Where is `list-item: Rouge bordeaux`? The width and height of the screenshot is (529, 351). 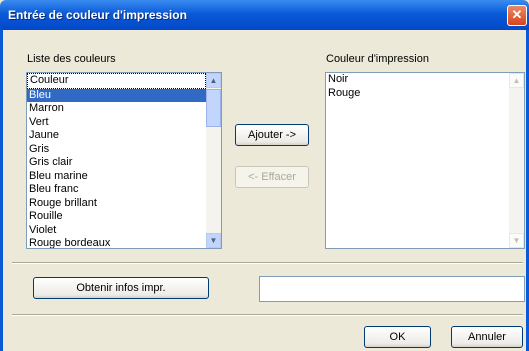 list-item: Rouge bordeaux is located at coordinates (116, 242).